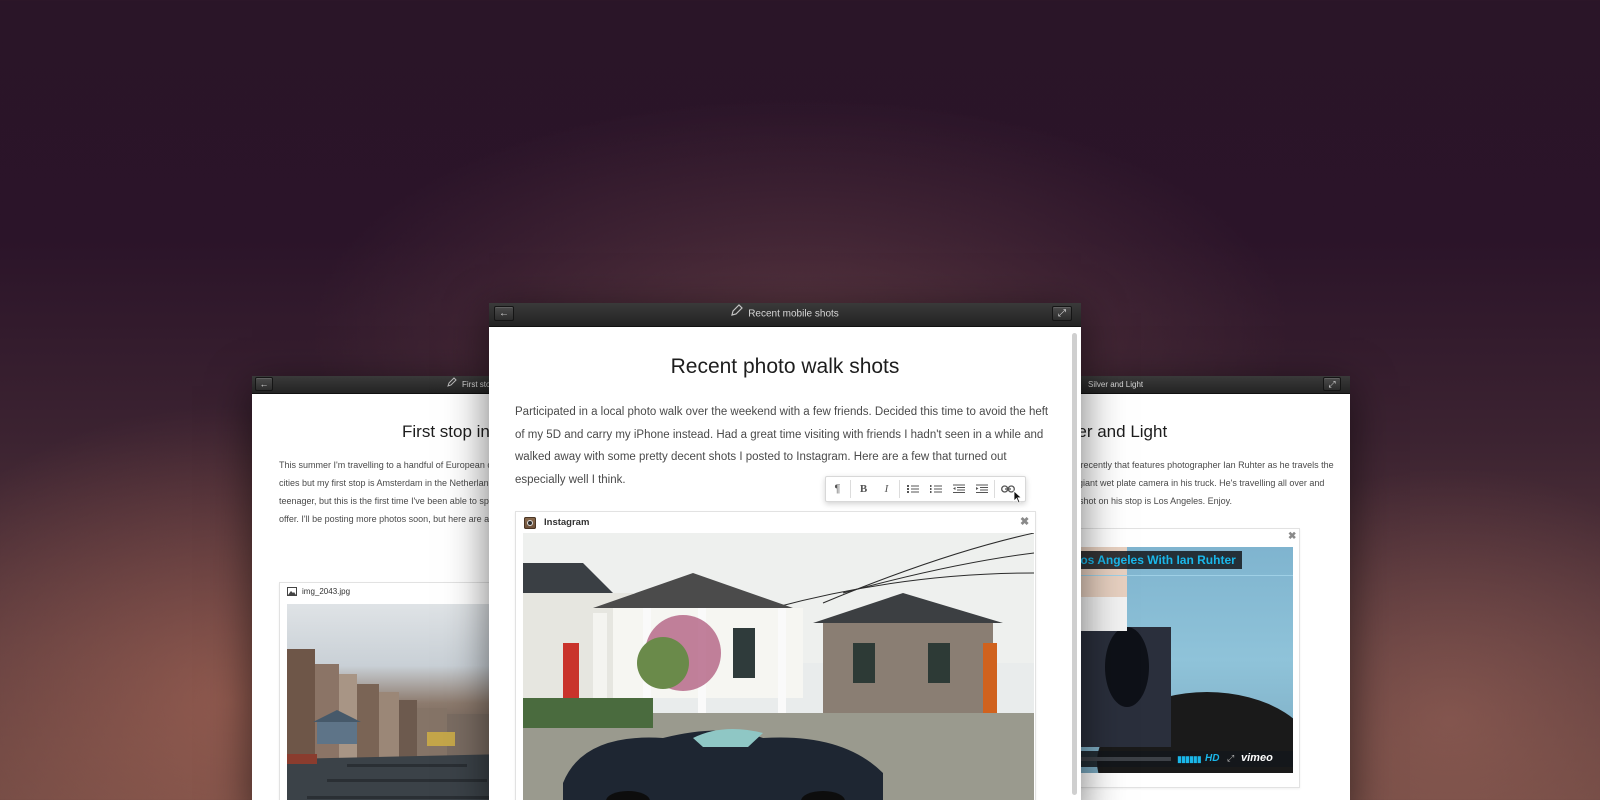 Image resolution: width=1600 pixels, height=800 pixels. I want to click on image-icon, so click(292, 592).